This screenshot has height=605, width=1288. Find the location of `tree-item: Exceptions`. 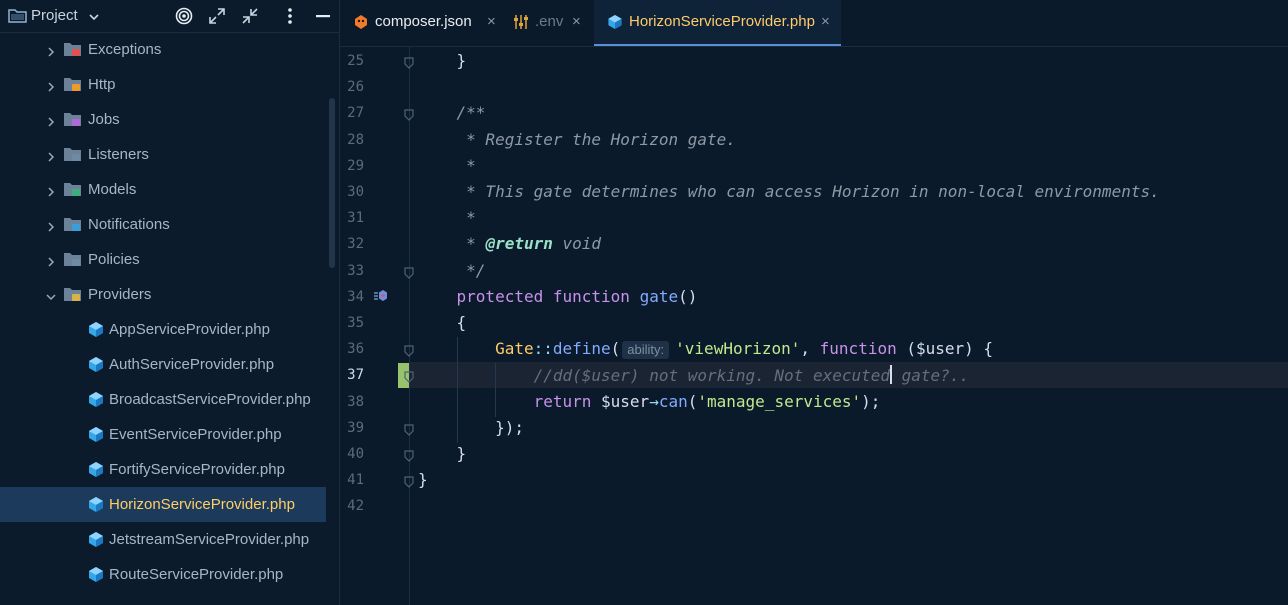

tree-item: Exceptions is located at coordinates (163, 49).